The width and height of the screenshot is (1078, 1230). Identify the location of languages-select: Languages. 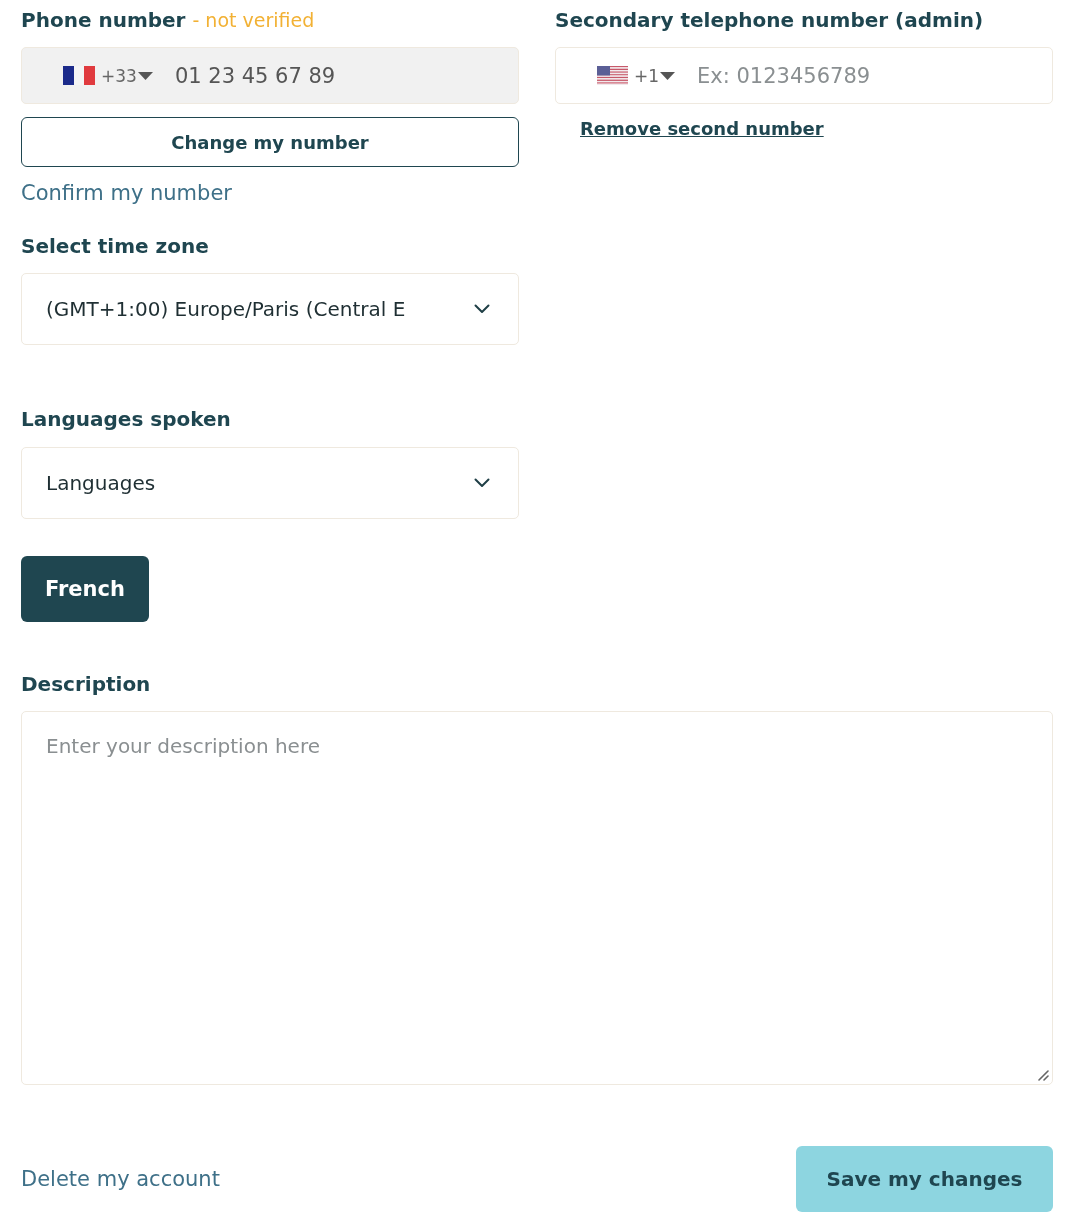
(270, 483).